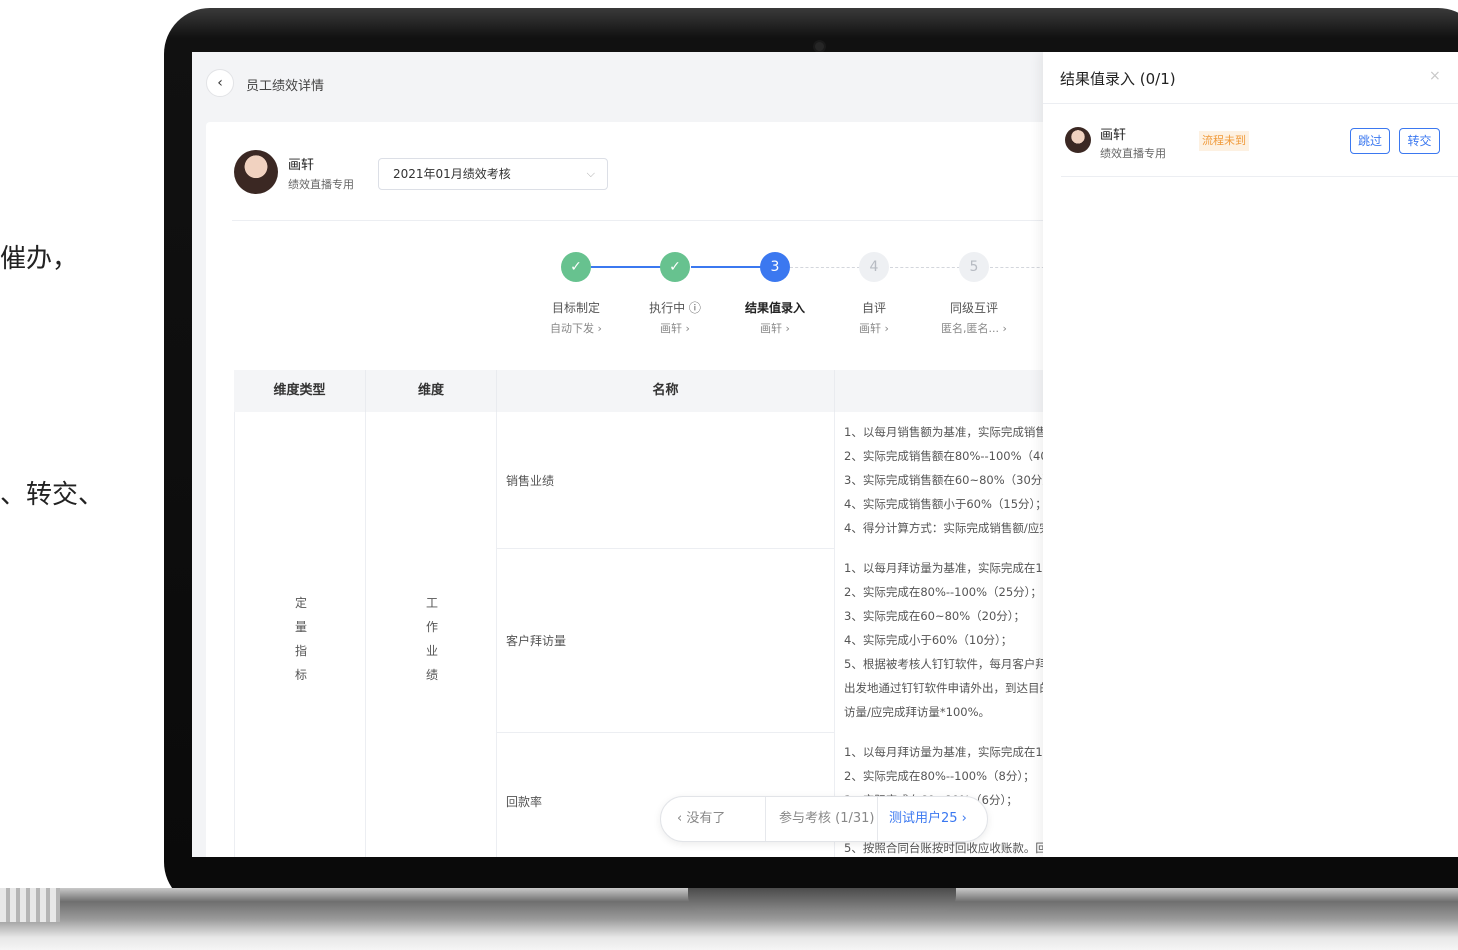 This screenshot has width=1458, height=950. Describe the element at coordinates (701, 819) in the screenshot. I see `pager-prev-button: ‹ 没有了` at that location.